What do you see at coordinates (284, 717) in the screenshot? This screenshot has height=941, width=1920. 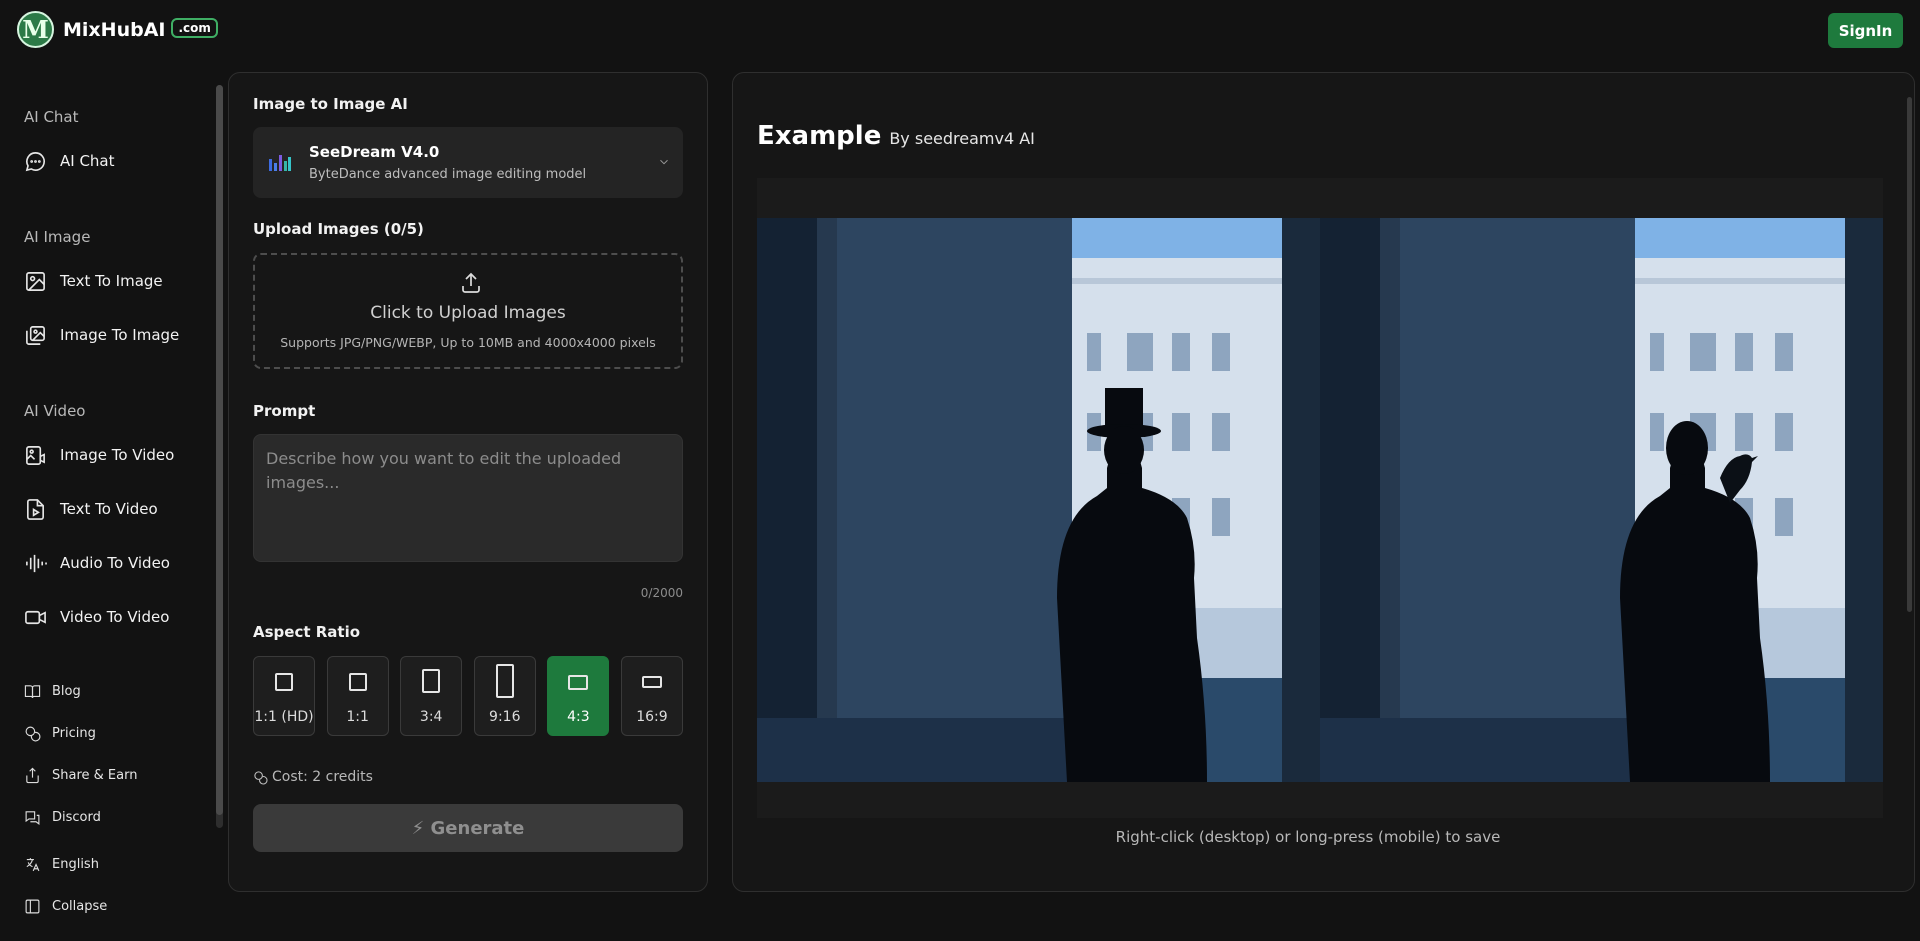 I see `aspect-ratio-label-text: 1:1 (HD)` at bounding box center [284, 717].